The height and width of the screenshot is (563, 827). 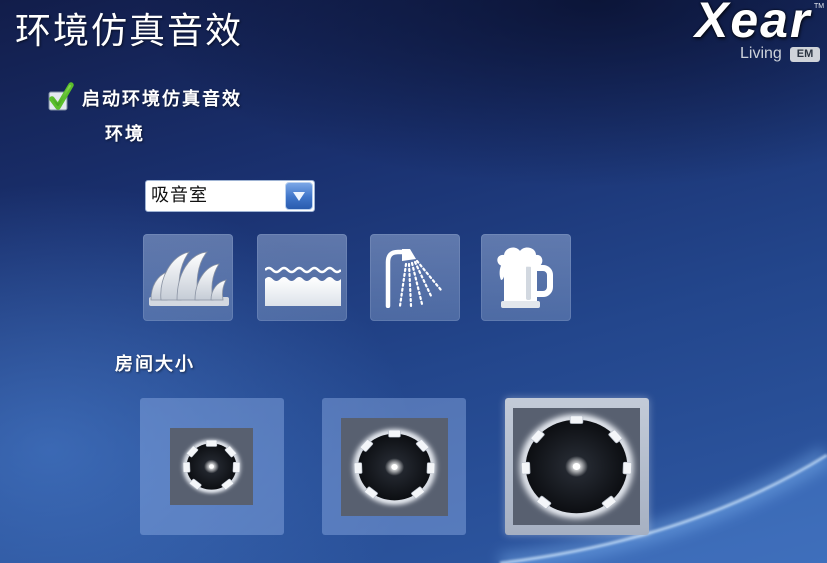 What do you see at coordinates (60, 97) in the screenshot?
I see `enable-effect-checkbox` at bounding box center [60, 97].